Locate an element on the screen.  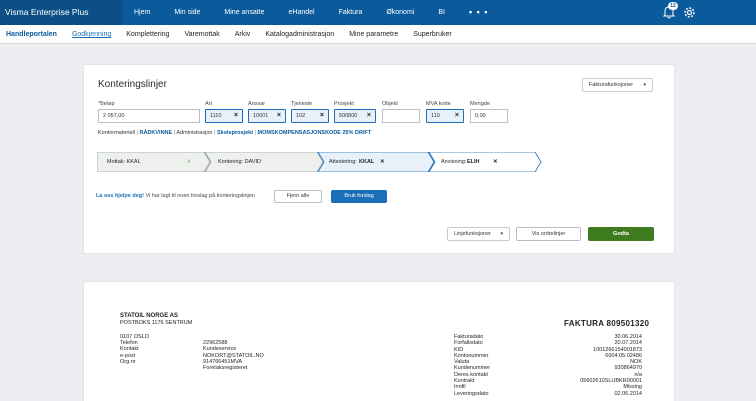
attestering-label: Attestering: is located at coordinates (343, 162).